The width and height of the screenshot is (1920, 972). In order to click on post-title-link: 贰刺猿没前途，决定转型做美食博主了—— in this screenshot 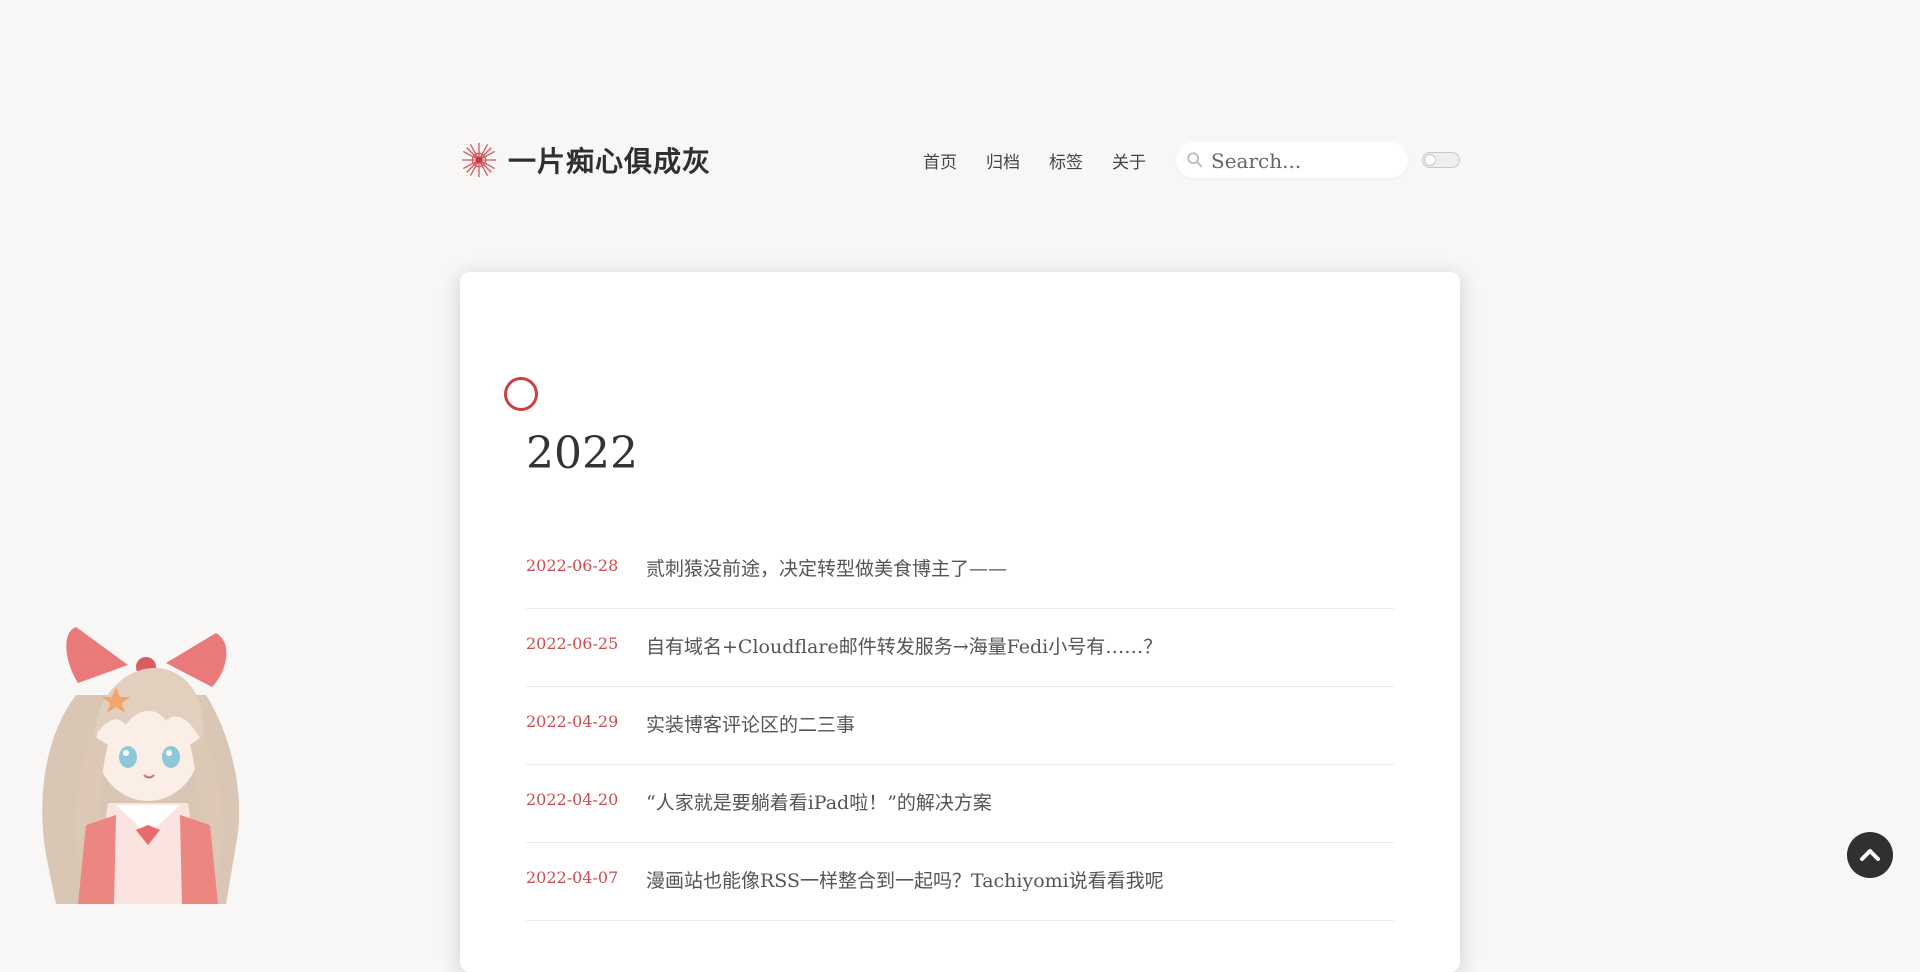, I will do `click(826, 567)`.